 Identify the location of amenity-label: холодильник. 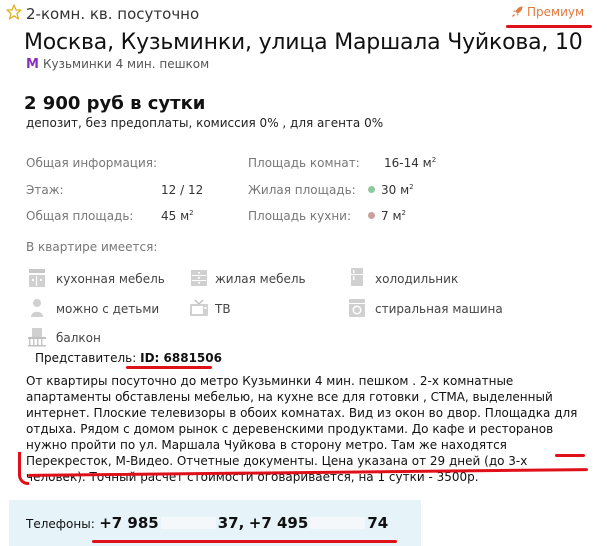
(417, 279).